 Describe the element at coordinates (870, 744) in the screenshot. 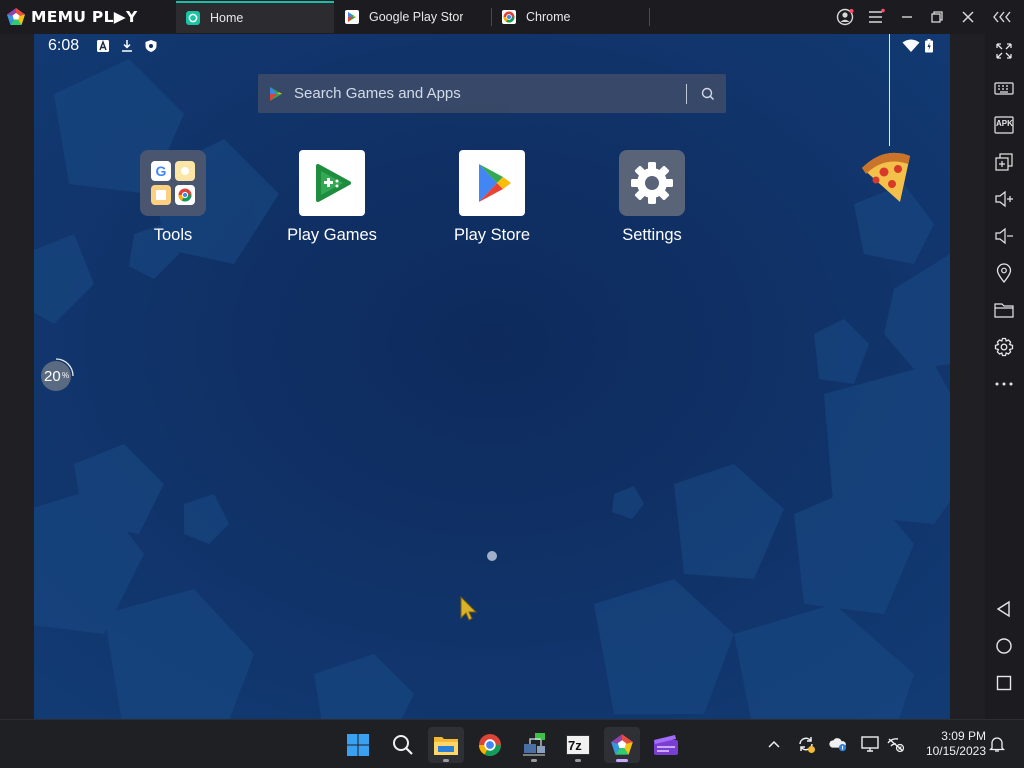

I see `tray-display` at that location.